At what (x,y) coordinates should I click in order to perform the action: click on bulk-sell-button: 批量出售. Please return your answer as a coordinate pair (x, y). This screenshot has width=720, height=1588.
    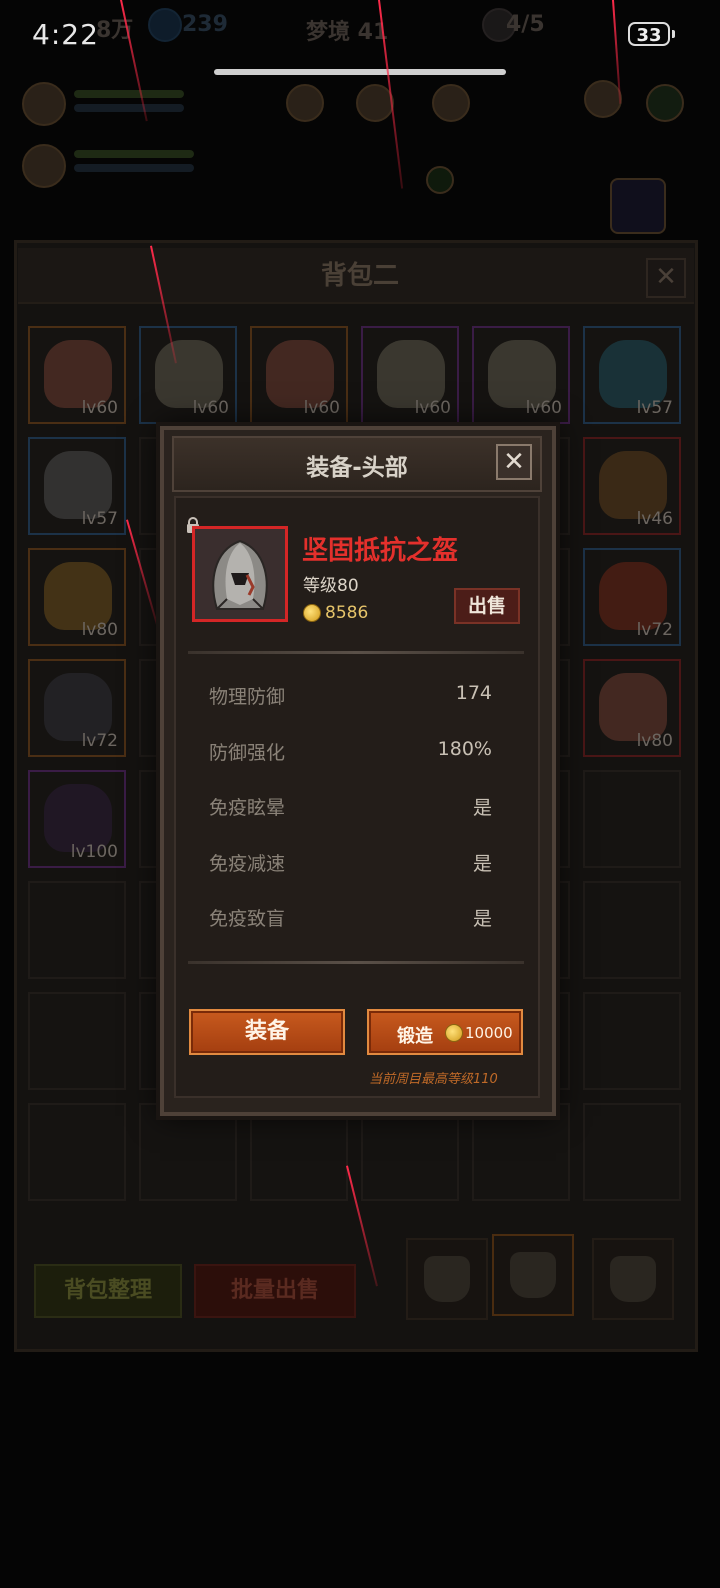
    Looking at the image, I should click on (275, 1291).